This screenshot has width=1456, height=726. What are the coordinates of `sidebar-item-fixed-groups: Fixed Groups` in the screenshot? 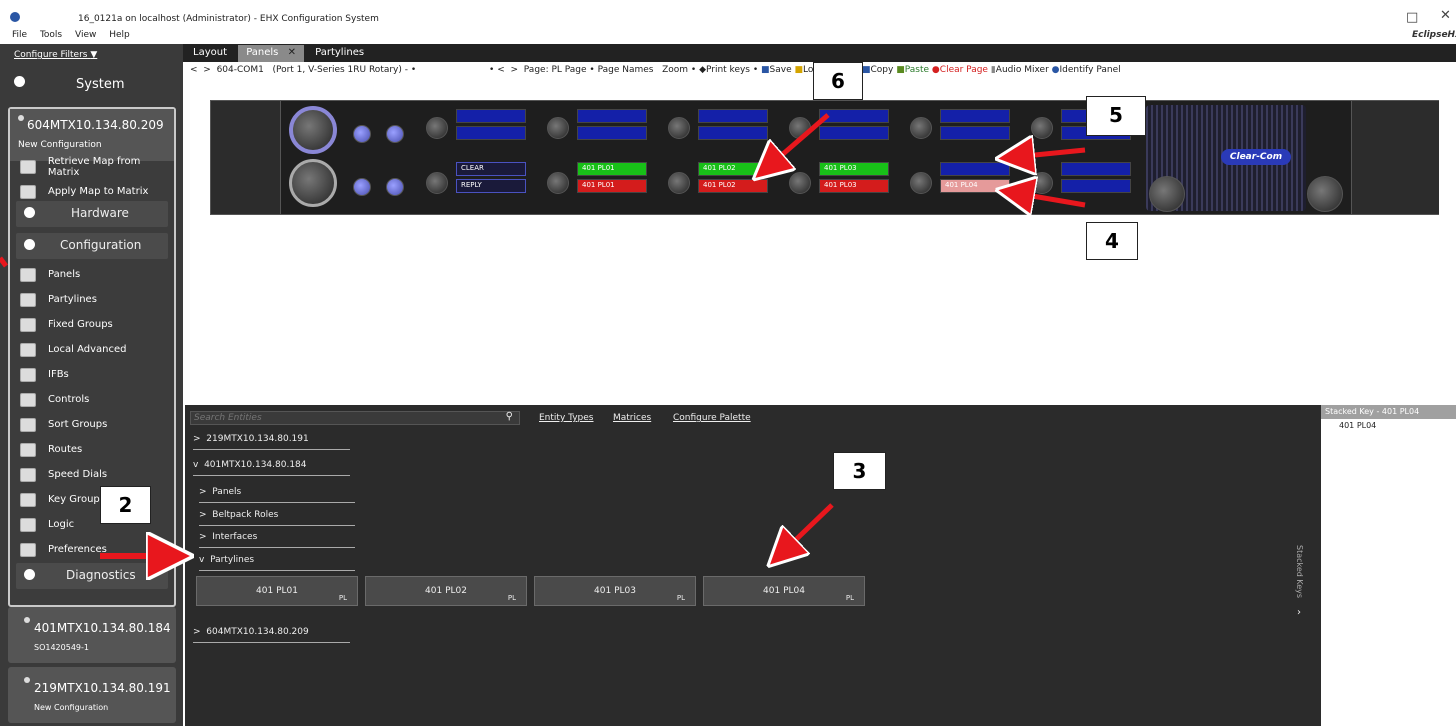 It's located at (92, 324).